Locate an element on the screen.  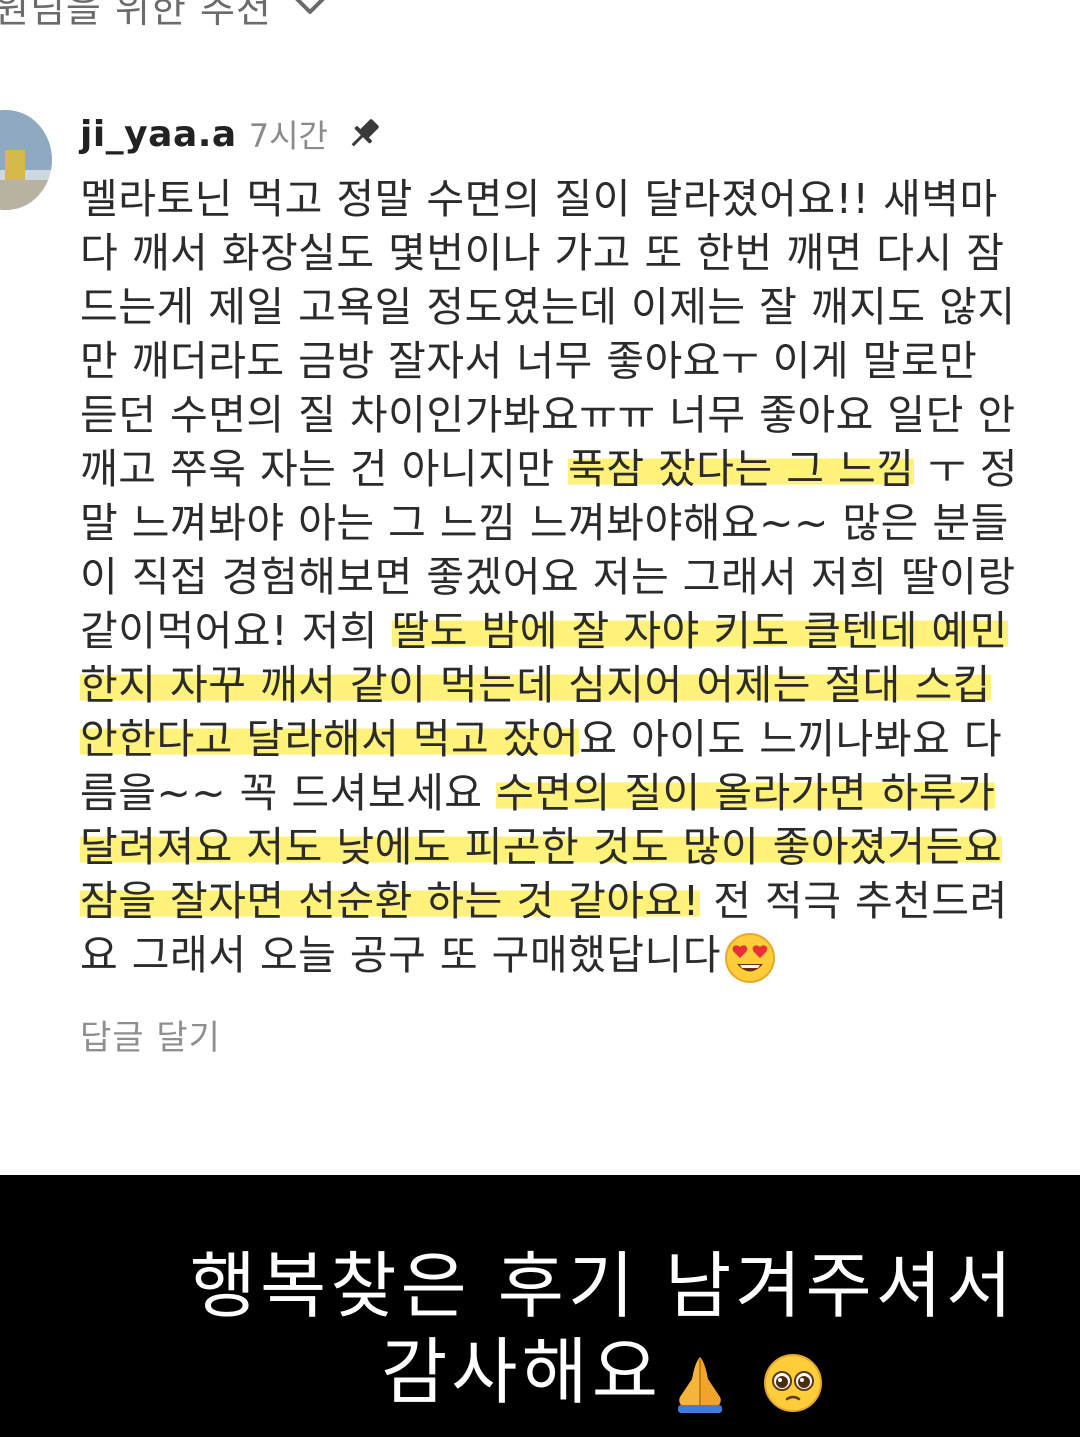
caption-line-2: 감사해요 is located at coordinates (571, 1366).